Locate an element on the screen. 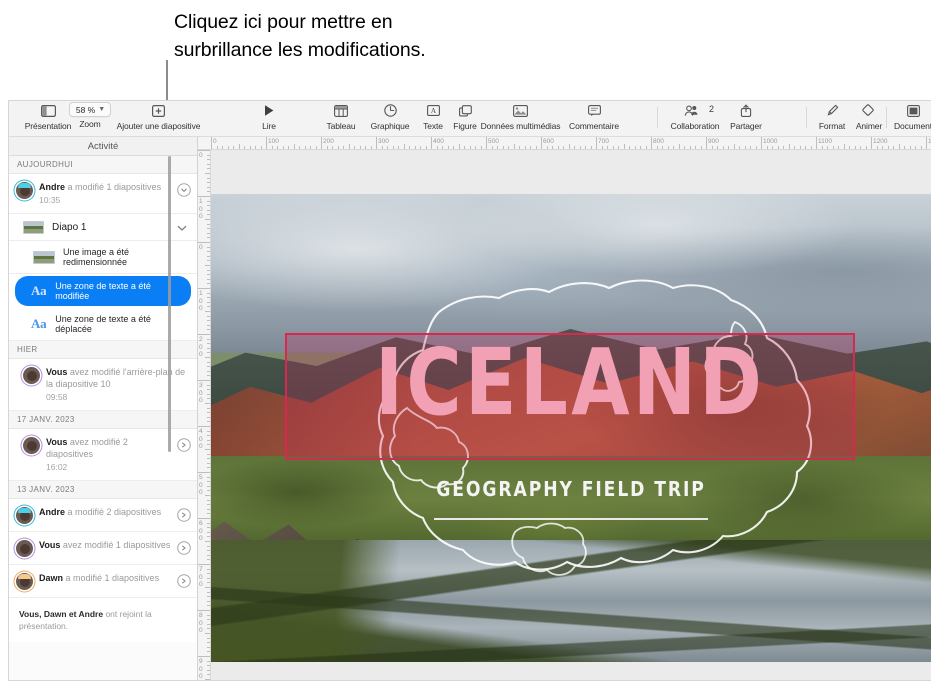 The height and width of the screenshot is (681, 931). toolbar-button-add-slide: Ajouter une diapositive is located at coordinates (158, 119).